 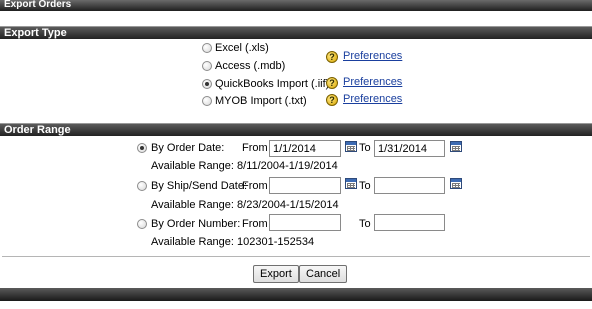 I want to click on by-order-date-radio, so click(x=142, y=148).